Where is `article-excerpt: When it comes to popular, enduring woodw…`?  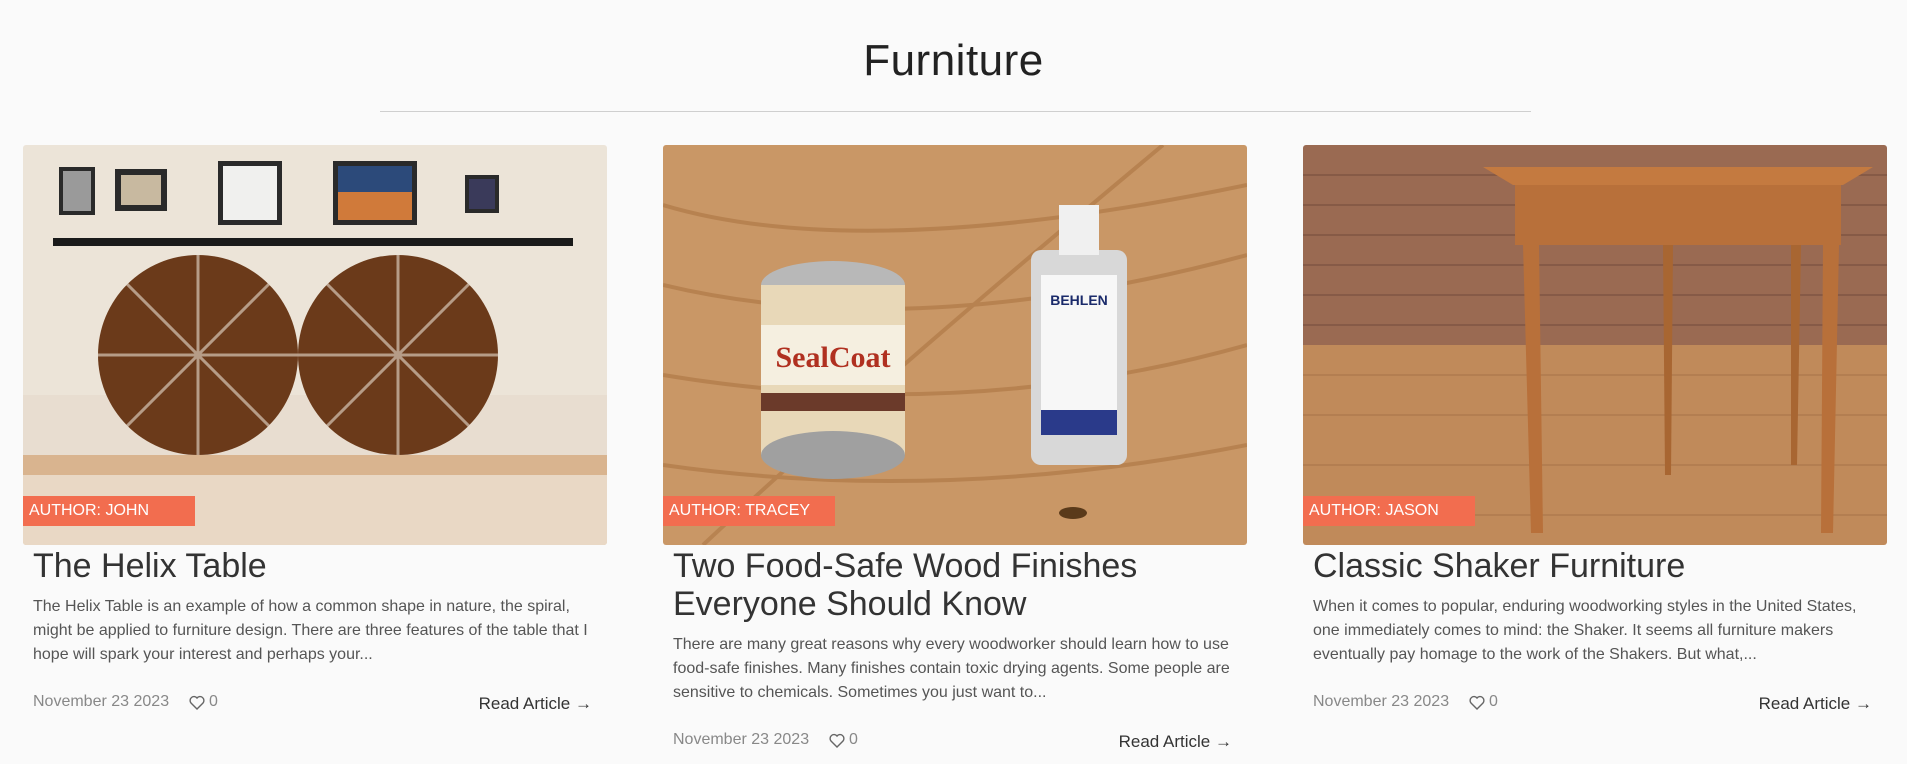 article-excerpt: When it comes to popular, enduring woodw… is located at coordinates (1585, 630).